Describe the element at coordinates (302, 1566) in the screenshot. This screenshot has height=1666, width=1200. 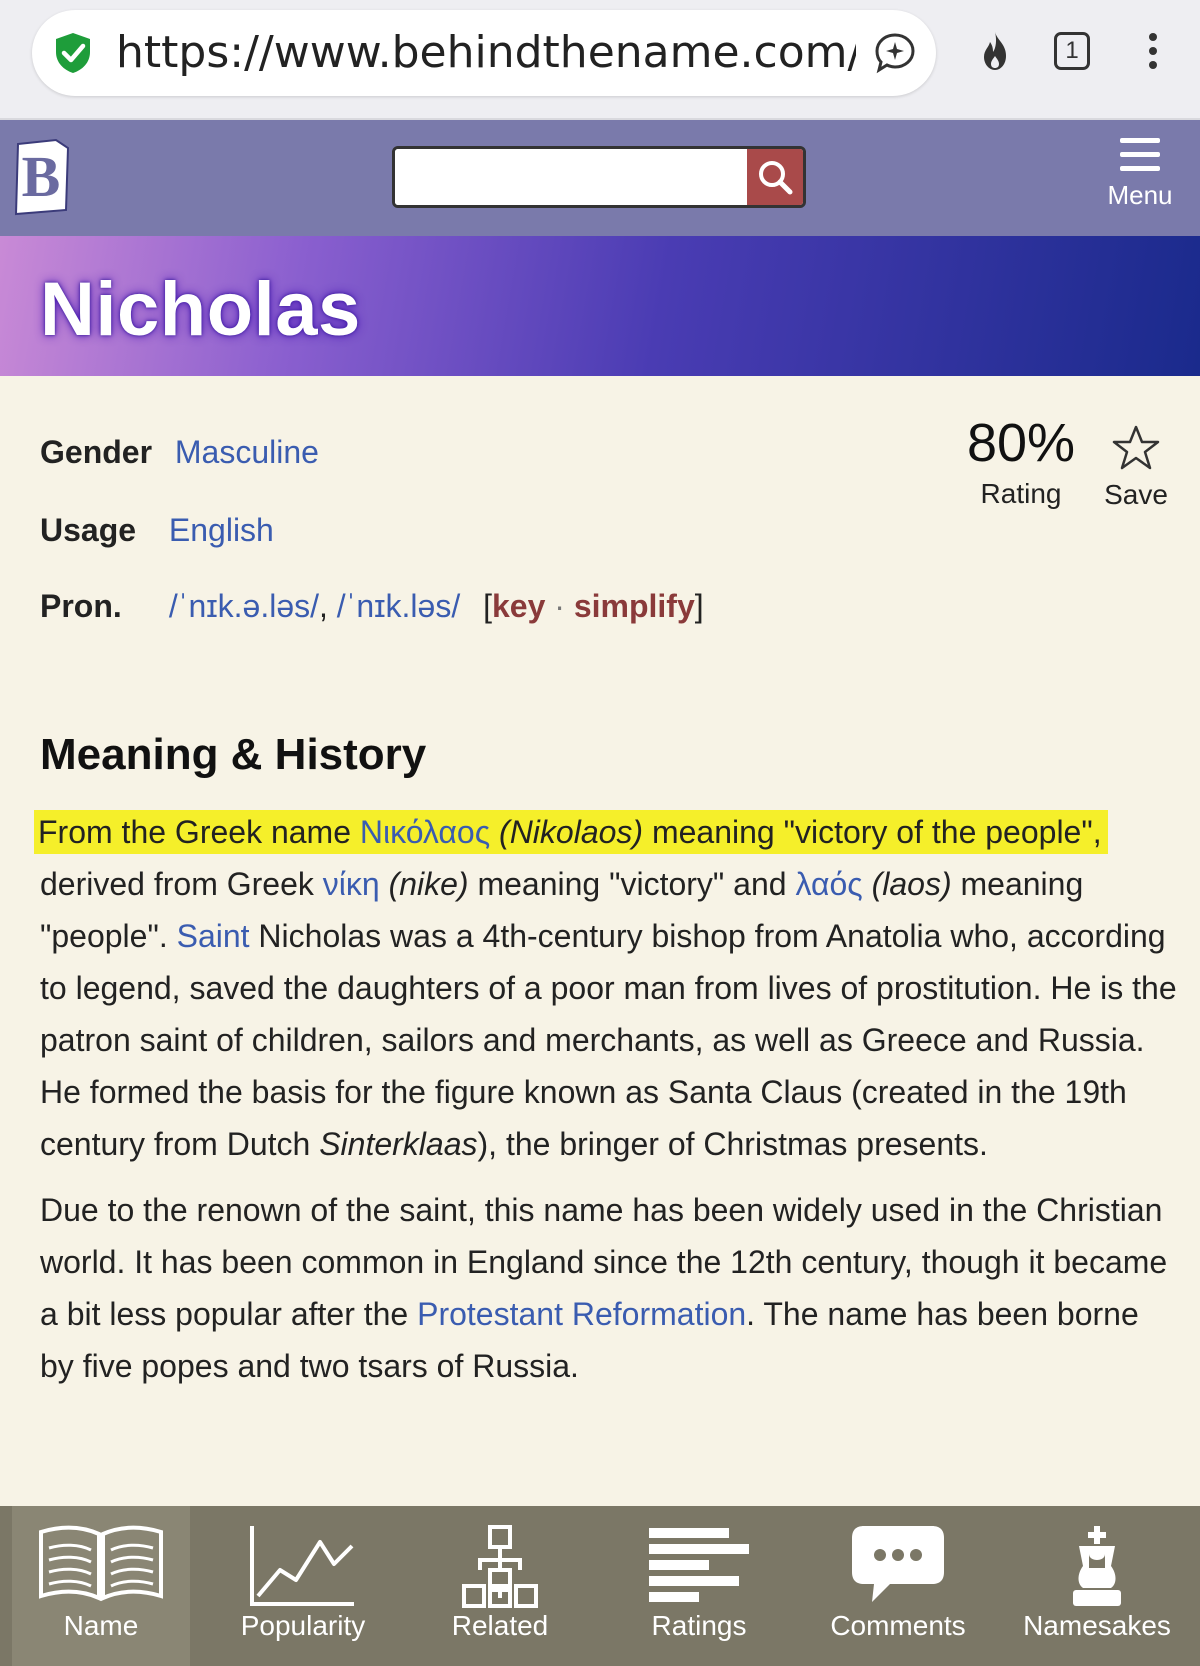
I see `line-chart-icon` at that location.